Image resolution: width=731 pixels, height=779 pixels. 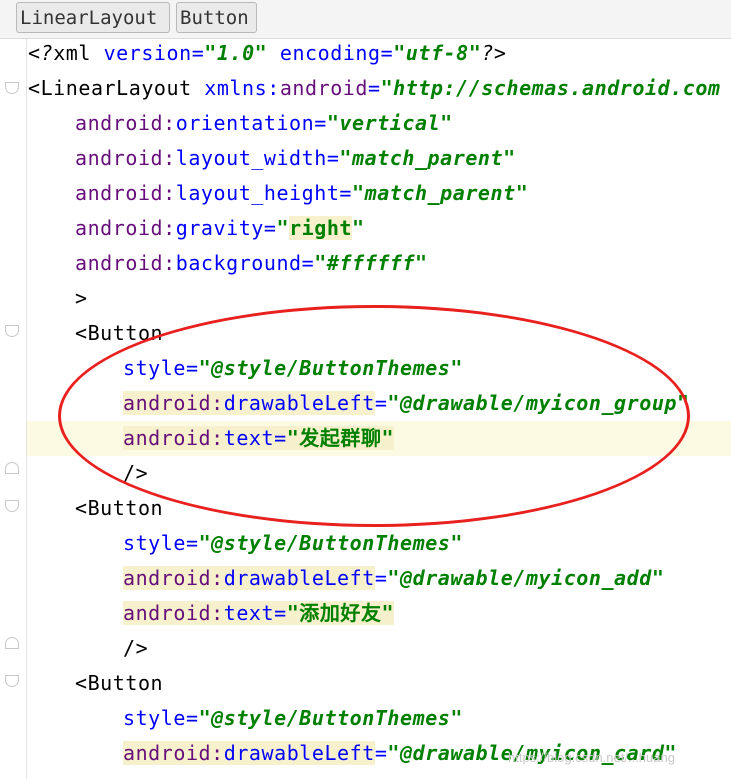 What do you see at coordinates (365, 19) in the screenshot?
I see `breadcrumb: LinearLayout Button` at bounding box center [365, 19].